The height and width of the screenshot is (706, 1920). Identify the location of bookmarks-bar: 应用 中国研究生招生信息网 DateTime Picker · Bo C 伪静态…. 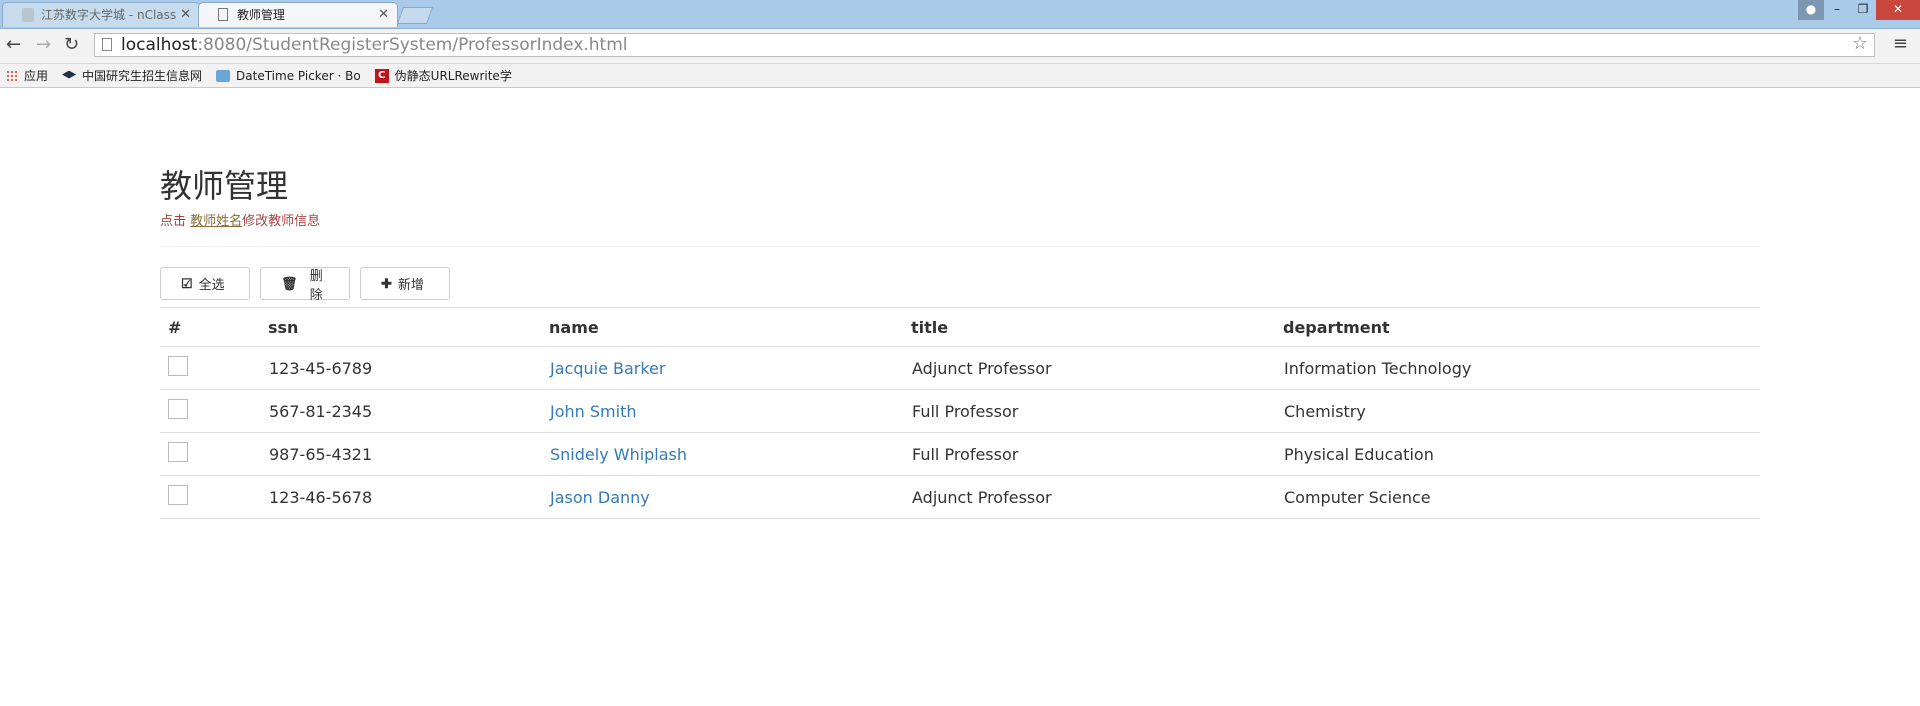
(960, 76).